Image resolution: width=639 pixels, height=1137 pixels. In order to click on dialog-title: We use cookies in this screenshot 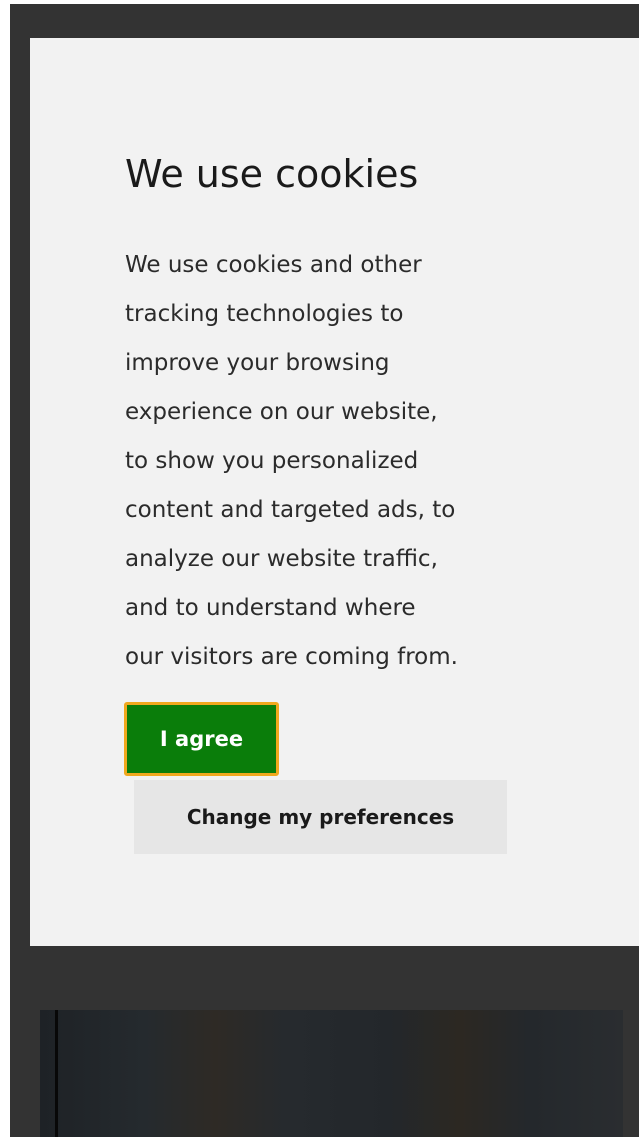, I will do `click(272, 174)`.